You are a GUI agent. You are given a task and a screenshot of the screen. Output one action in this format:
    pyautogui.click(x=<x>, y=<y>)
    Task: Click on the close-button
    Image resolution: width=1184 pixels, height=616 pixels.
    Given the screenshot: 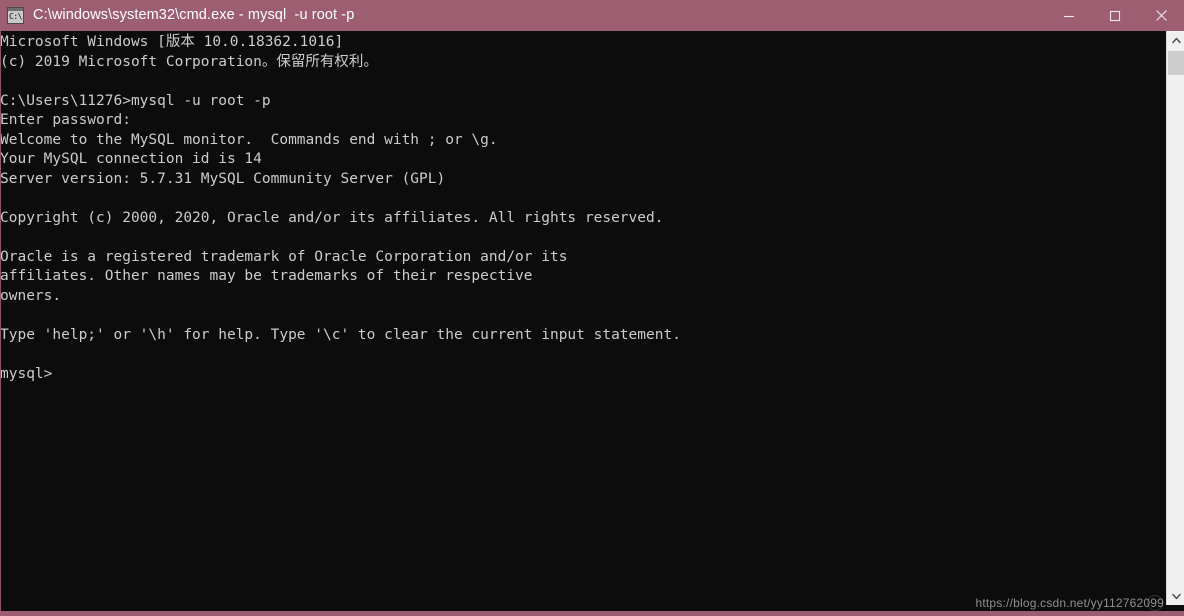 What is the action you would take?
    pyautogui.click(x=1161, y=15)
    